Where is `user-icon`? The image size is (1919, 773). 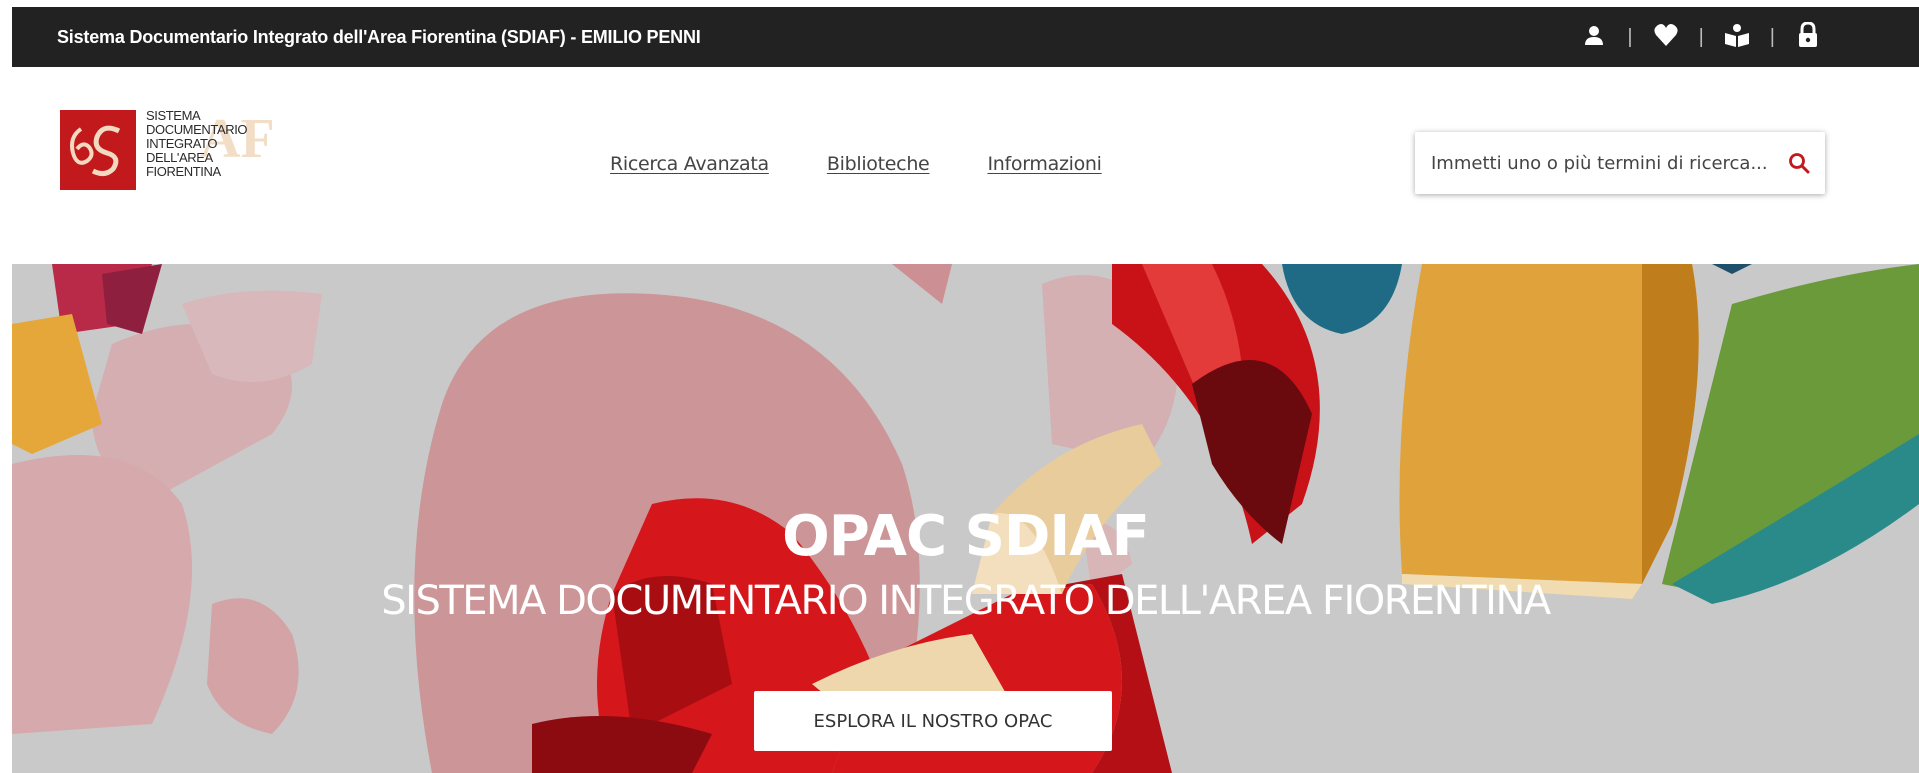 user-icon is located at coordinates (1594, 35).